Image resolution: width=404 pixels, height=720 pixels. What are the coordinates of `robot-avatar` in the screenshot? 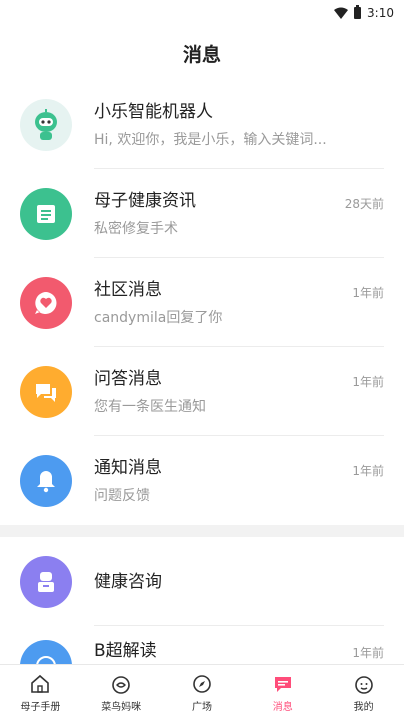 It's located at (46, 124).